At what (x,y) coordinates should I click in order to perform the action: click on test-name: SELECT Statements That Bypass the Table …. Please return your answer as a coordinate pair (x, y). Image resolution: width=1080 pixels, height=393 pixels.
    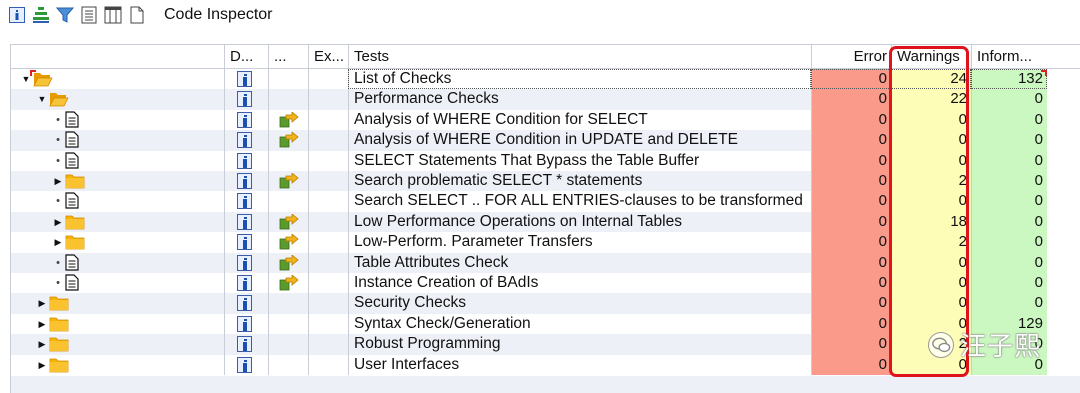
    Looking at the image, I should click on (579, 160).